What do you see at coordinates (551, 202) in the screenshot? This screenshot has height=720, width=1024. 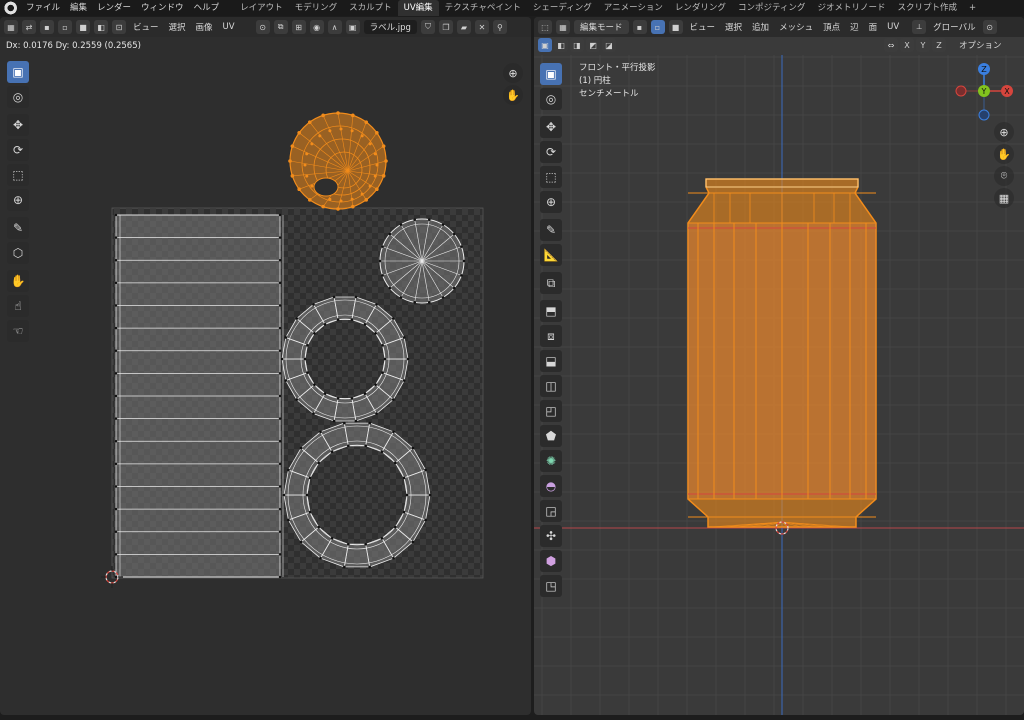 I see `vp-transform-tool-icon: ⊕` at bounding box center [551, 202].